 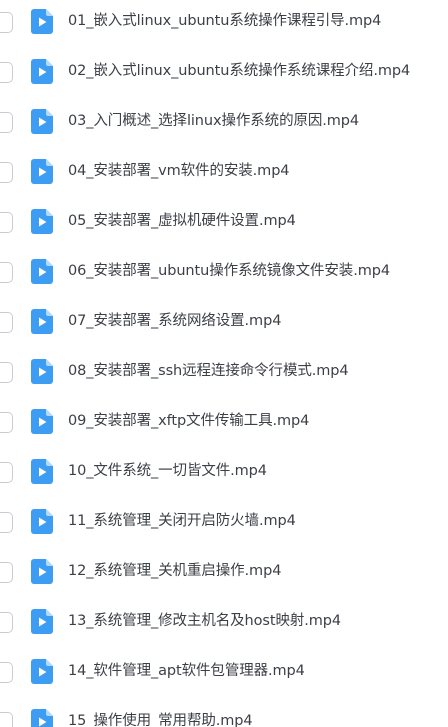 I want to click on file-row: 15_操作使用_常用帮助.mp4, so click(x=224, y=713).